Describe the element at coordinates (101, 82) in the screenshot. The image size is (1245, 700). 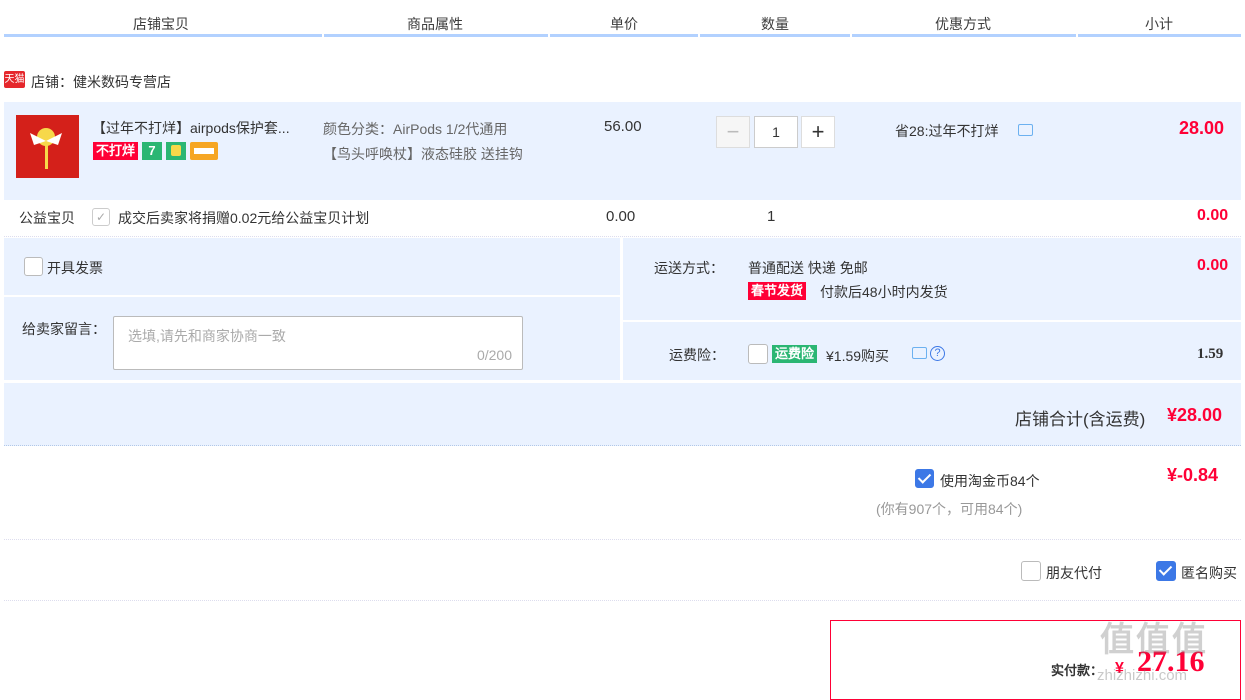
I see `shop-name: 店铺：健米数码专营店` at that location.